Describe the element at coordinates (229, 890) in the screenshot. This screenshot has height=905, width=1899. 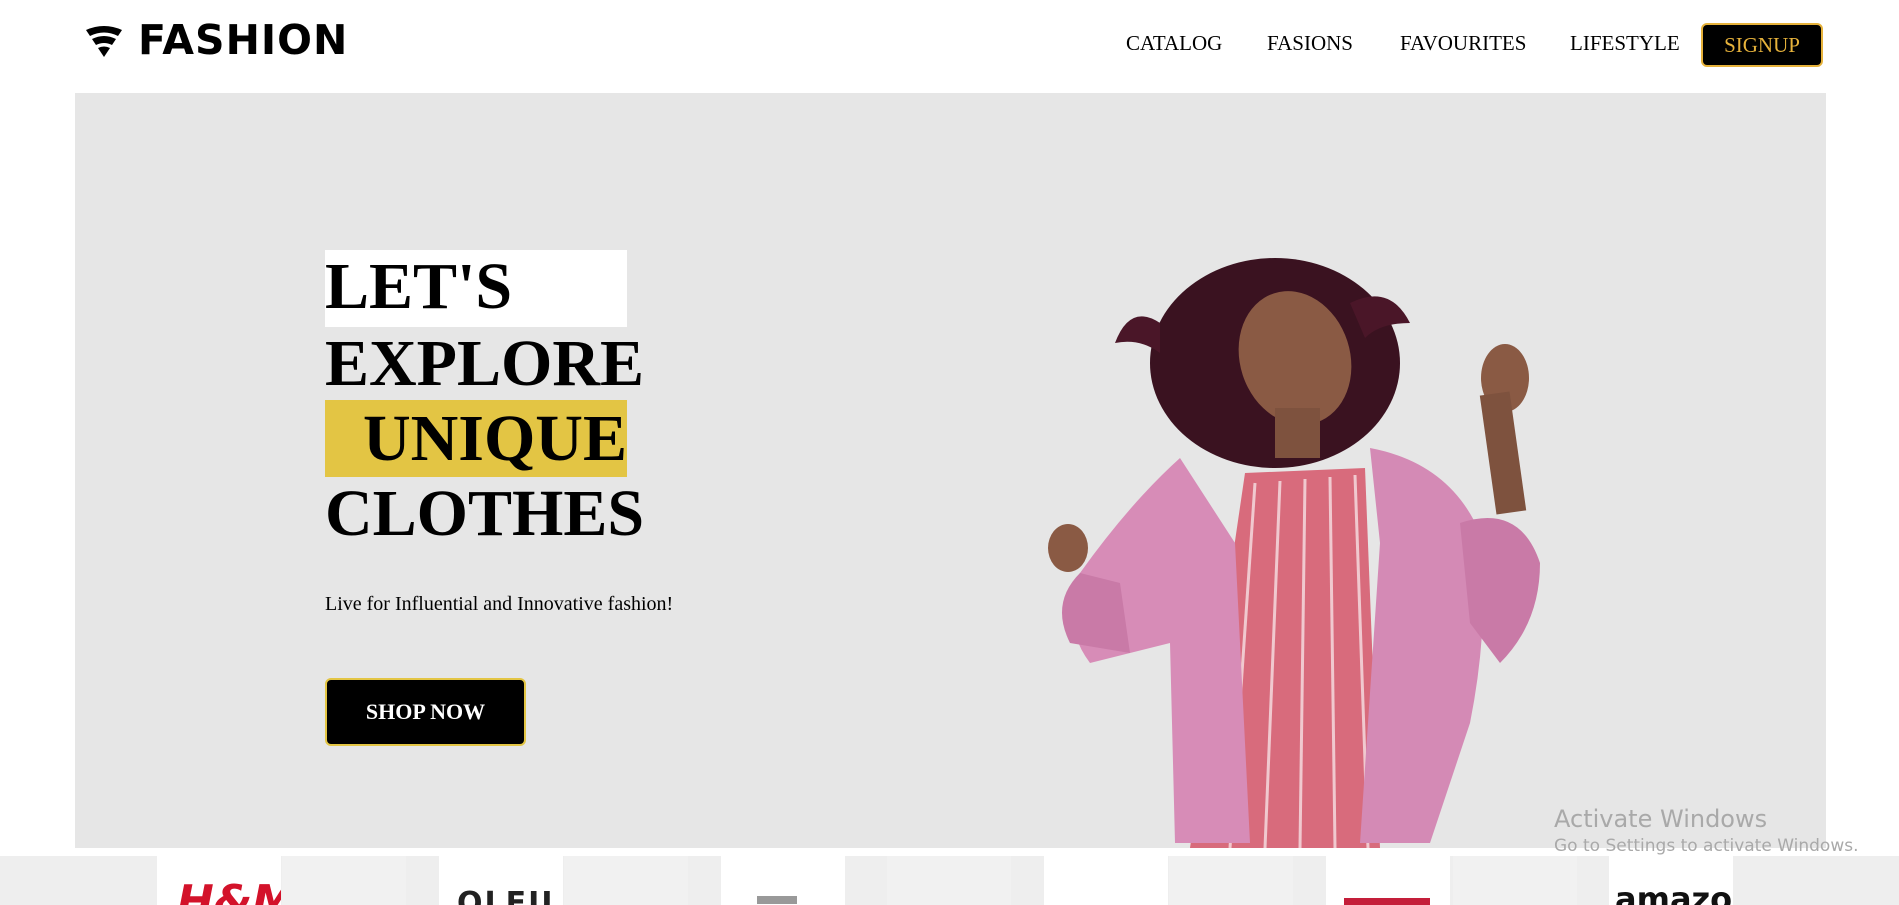
I see `hm-logo-text: H&M` at that location.